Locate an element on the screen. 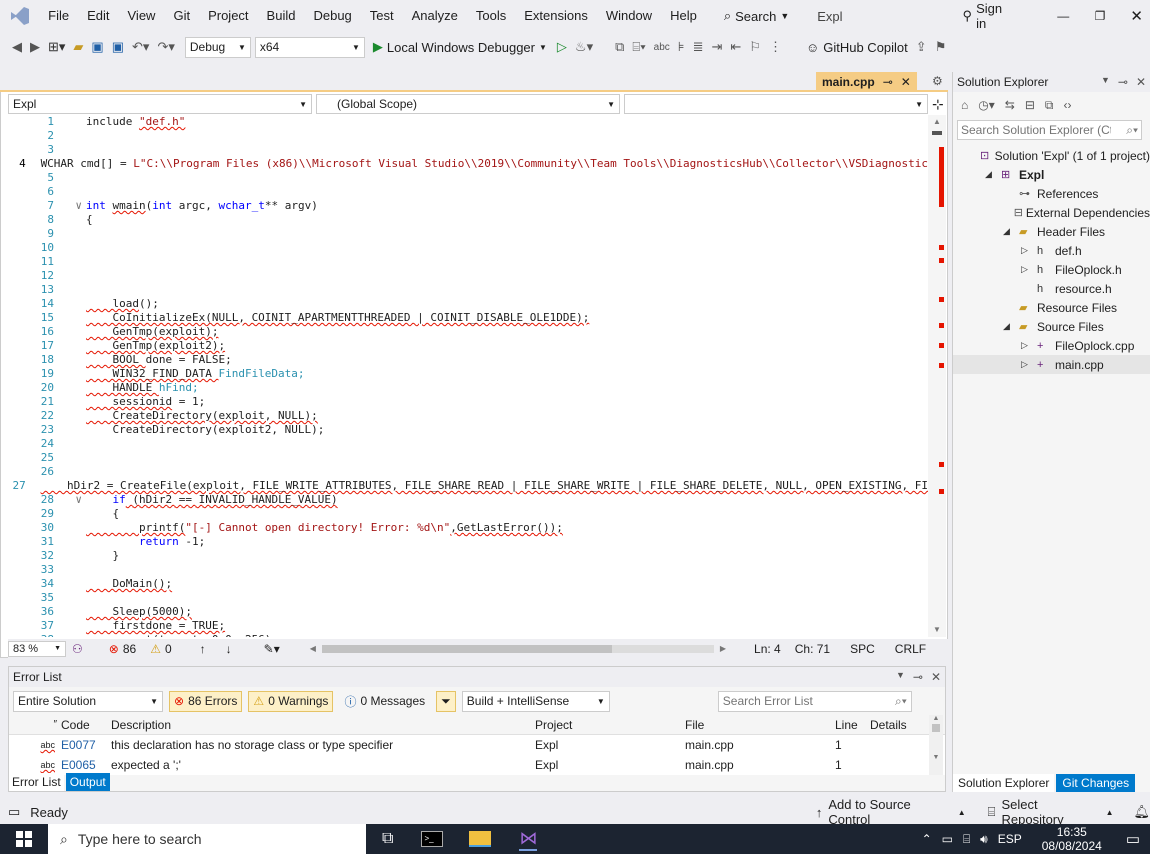 The image size is (1150, 854). scroll-up-icon: ▲ is located at coordinates (936, 718).